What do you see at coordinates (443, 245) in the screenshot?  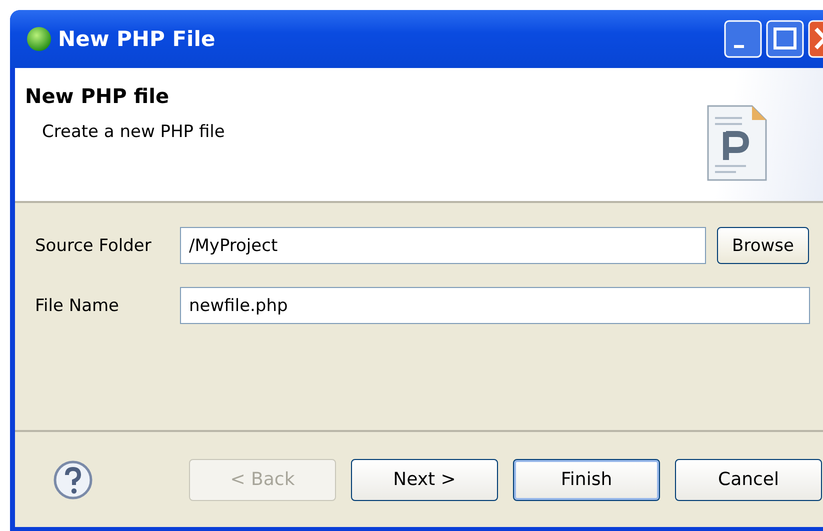 I see `text-field: /MyProject` at bounding box center [443, 245].